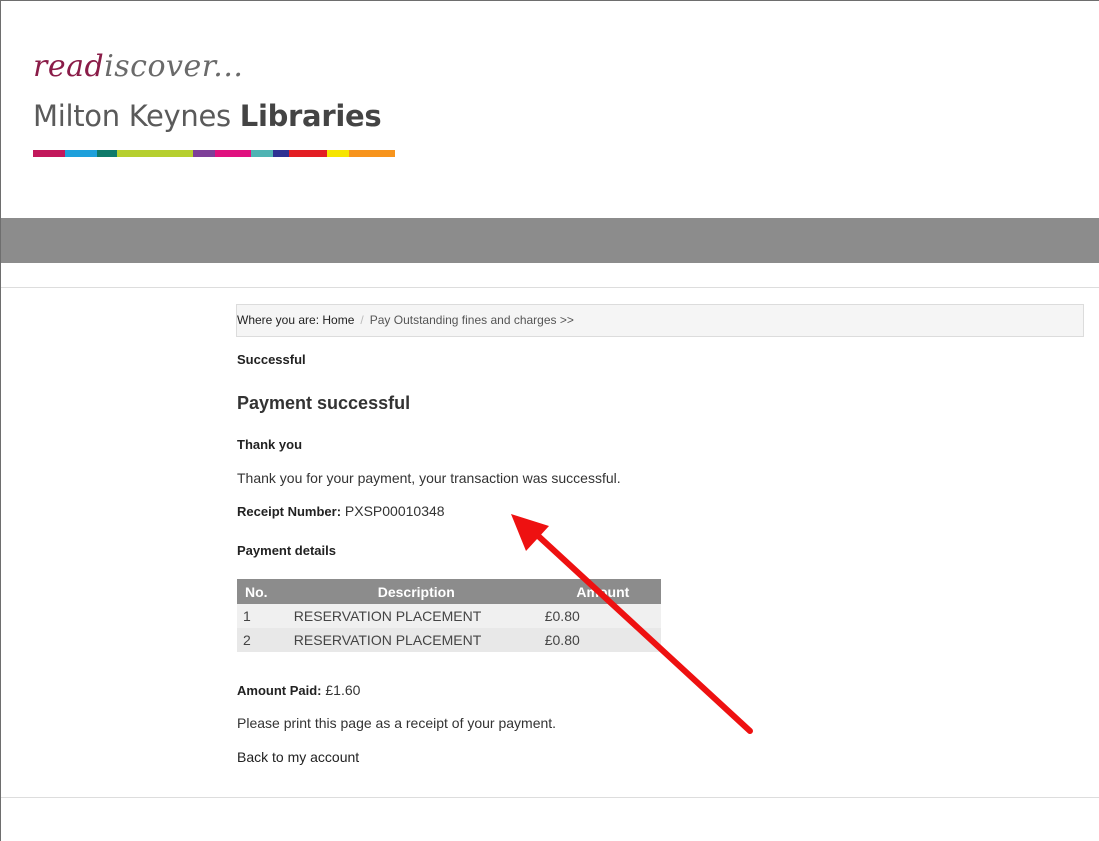 This screenshot has height=841, width=1099. I want to click on table-row: 1 RESERVATION PLACEMENT £0.80, so click(449, 616).